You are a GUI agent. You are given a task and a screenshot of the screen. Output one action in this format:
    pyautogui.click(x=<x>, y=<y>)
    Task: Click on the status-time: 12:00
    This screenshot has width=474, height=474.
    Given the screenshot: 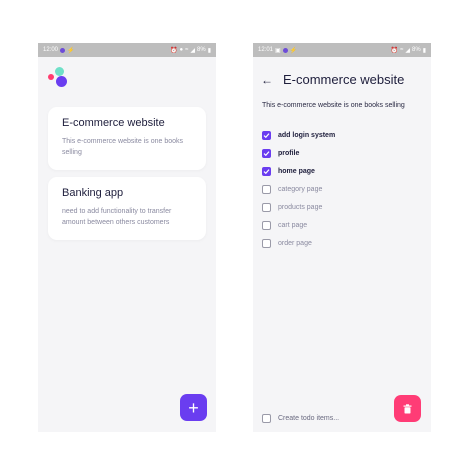 What is the action you would take?
    pyautogui.click(x=51, y=50)
    